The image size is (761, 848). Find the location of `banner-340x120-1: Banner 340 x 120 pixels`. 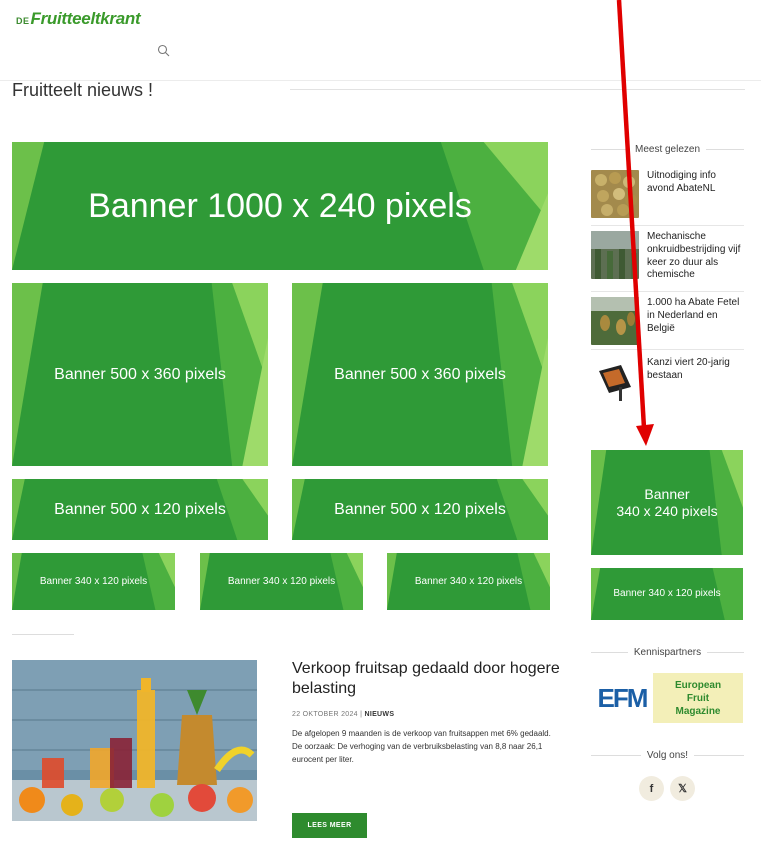

banner-340x120-1: Banner 340 x 120 pixels is located at coordinates (93, 581).